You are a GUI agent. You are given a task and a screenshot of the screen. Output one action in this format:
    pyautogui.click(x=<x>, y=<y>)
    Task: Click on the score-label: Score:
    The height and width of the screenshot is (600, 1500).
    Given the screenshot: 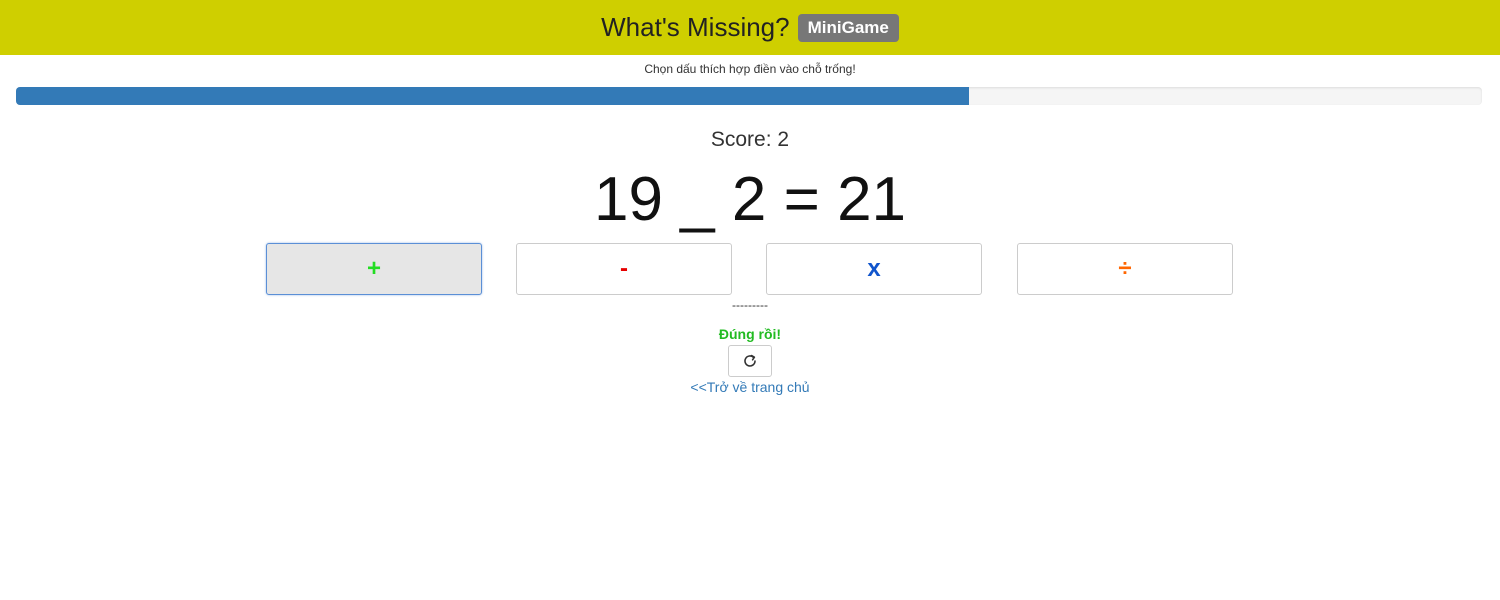 What is the action you would take?
    pyautogui.click(x=741, y=139)
    